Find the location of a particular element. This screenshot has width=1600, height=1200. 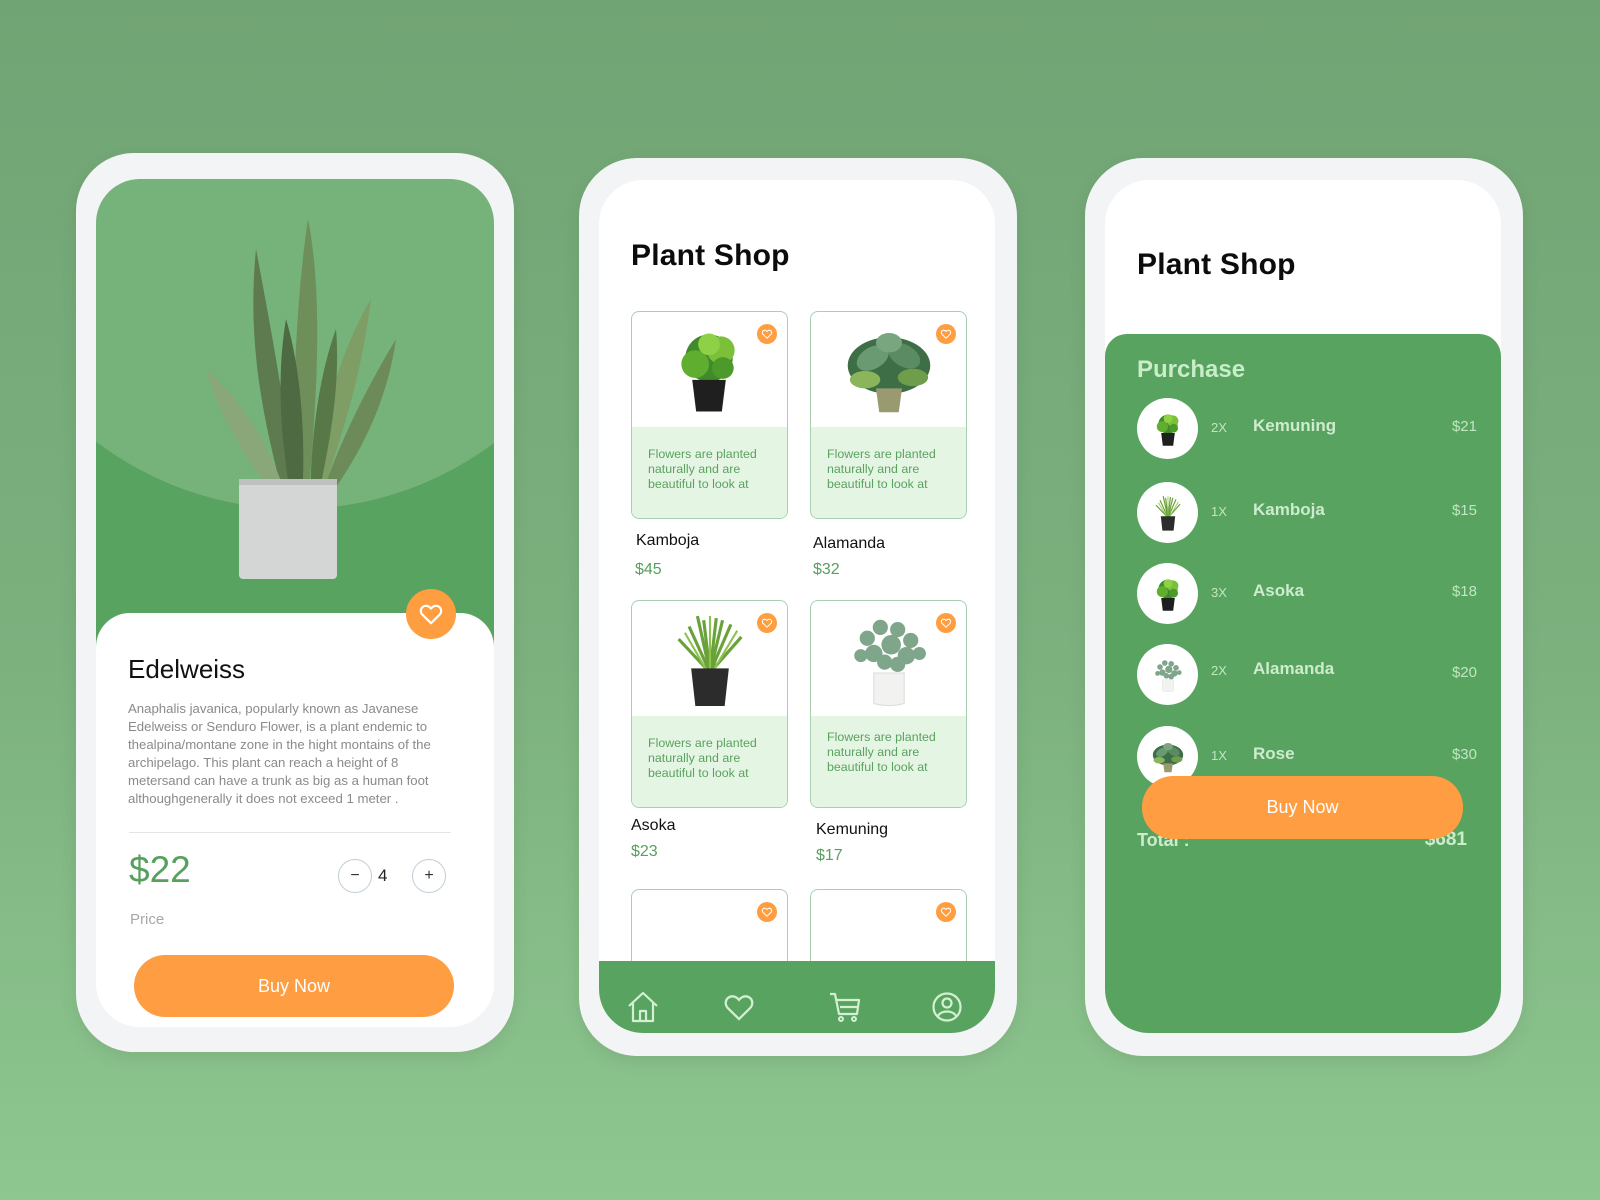

item-name: Asoka is located at coordinates (1279, 590).